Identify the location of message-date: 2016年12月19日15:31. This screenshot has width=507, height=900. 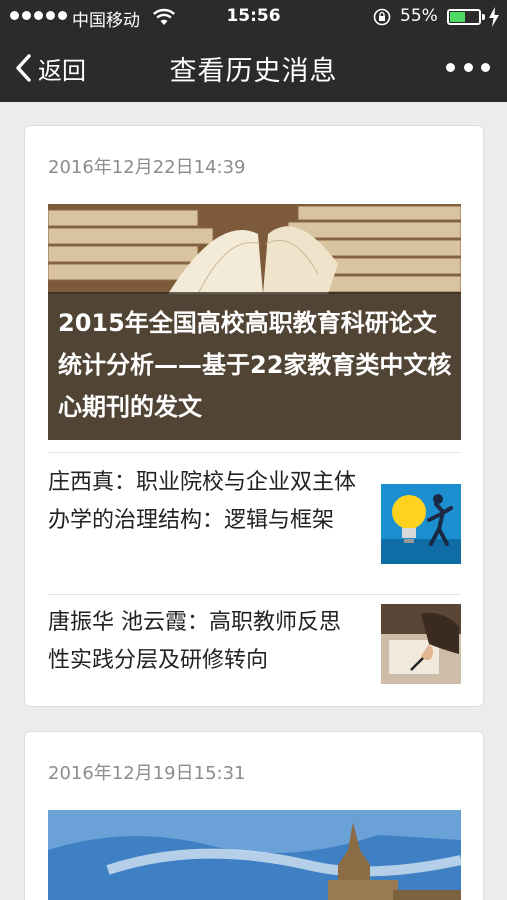
(147, 773).